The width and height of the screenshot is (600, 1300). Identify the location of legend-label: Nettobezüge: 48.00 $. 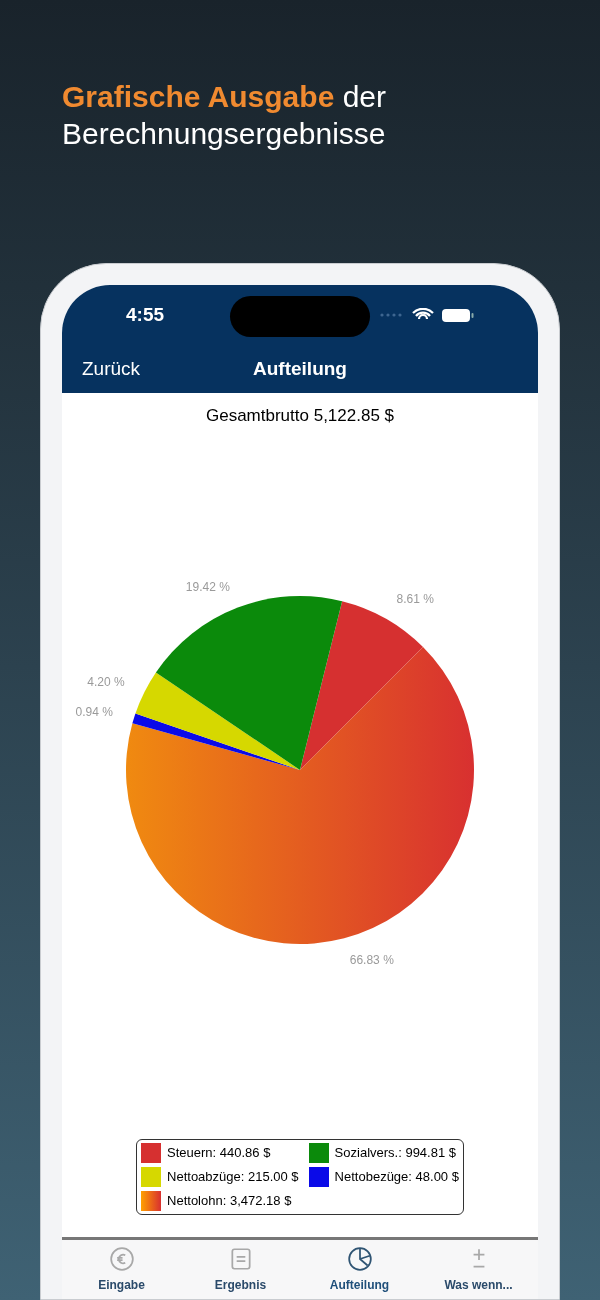
(396, 1177).